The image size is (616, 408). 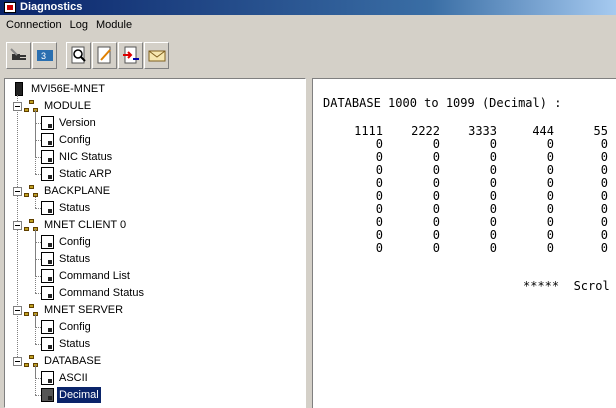 I want to click on mail-envelope-icon, so click(x=156, y=56).